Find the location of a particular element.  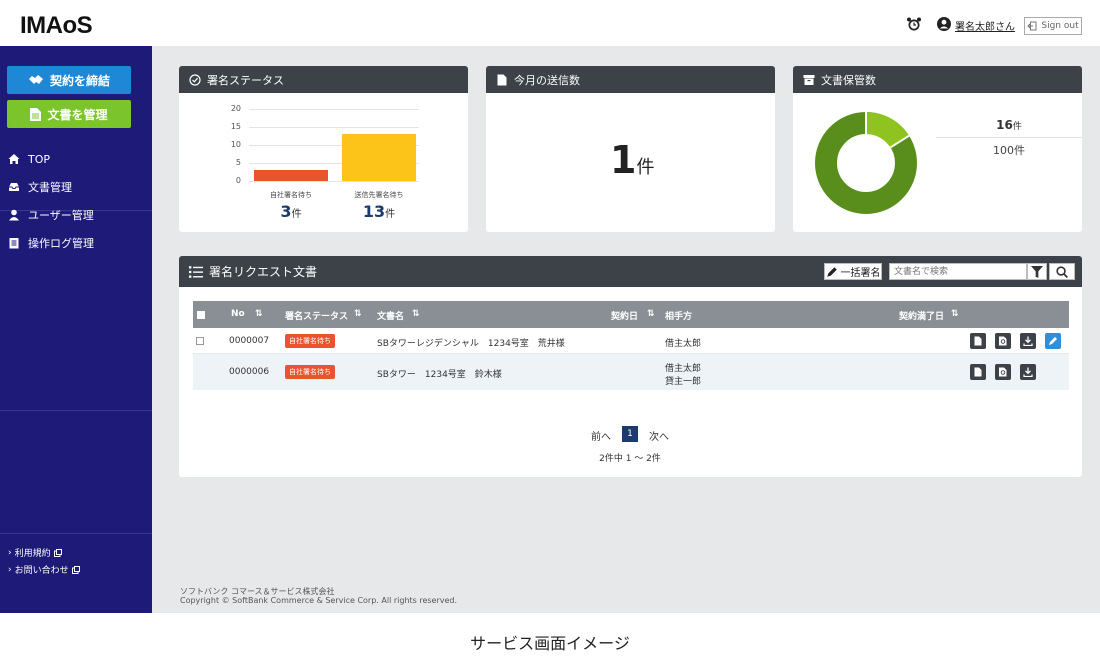

sign-contract-button: 契約を締結 is located at coordinates (69, 80).